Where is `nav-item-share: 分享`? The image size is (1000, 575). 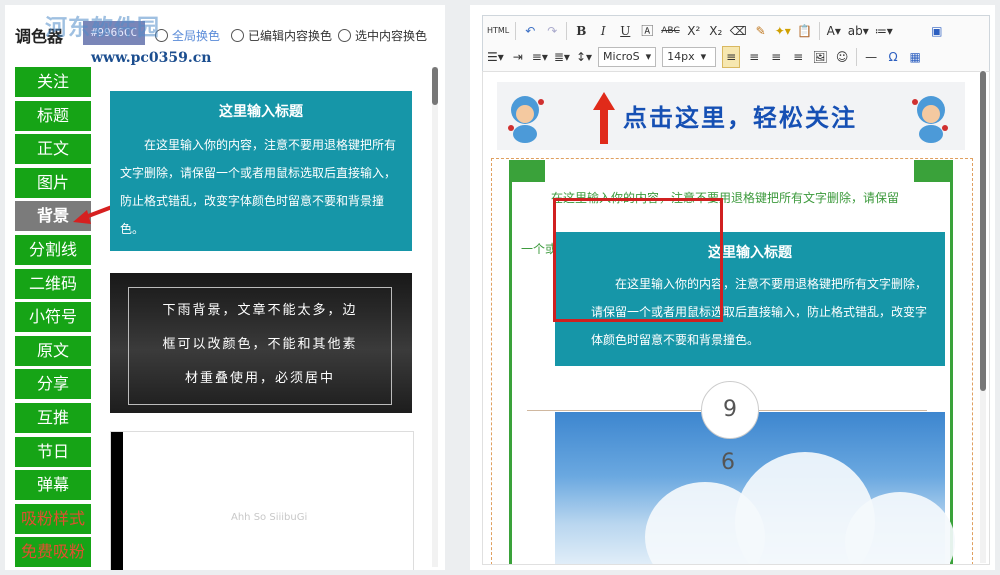 nav-item-share: 分享 is located at coordinates (53, 384).